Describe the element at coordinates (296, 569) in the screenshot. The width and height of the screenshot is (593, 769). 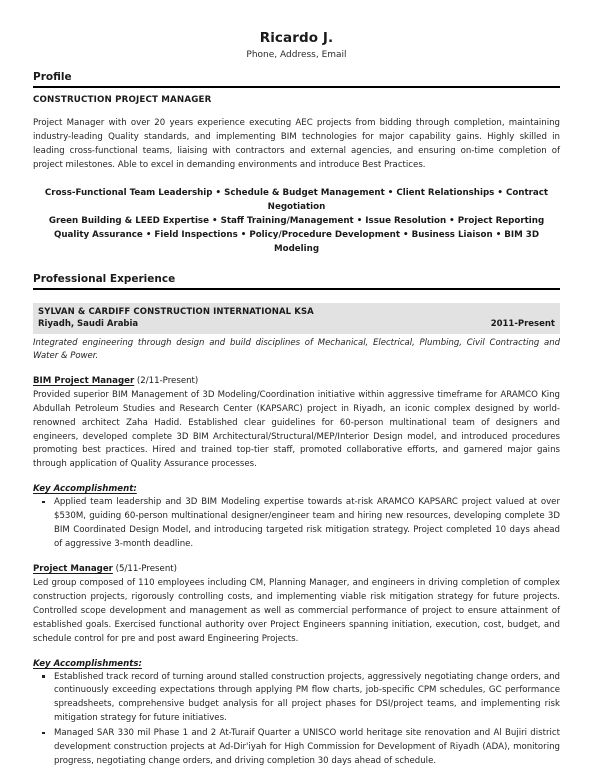
I see `role-title-line: Project Manager (5/11-Present)` at that location.